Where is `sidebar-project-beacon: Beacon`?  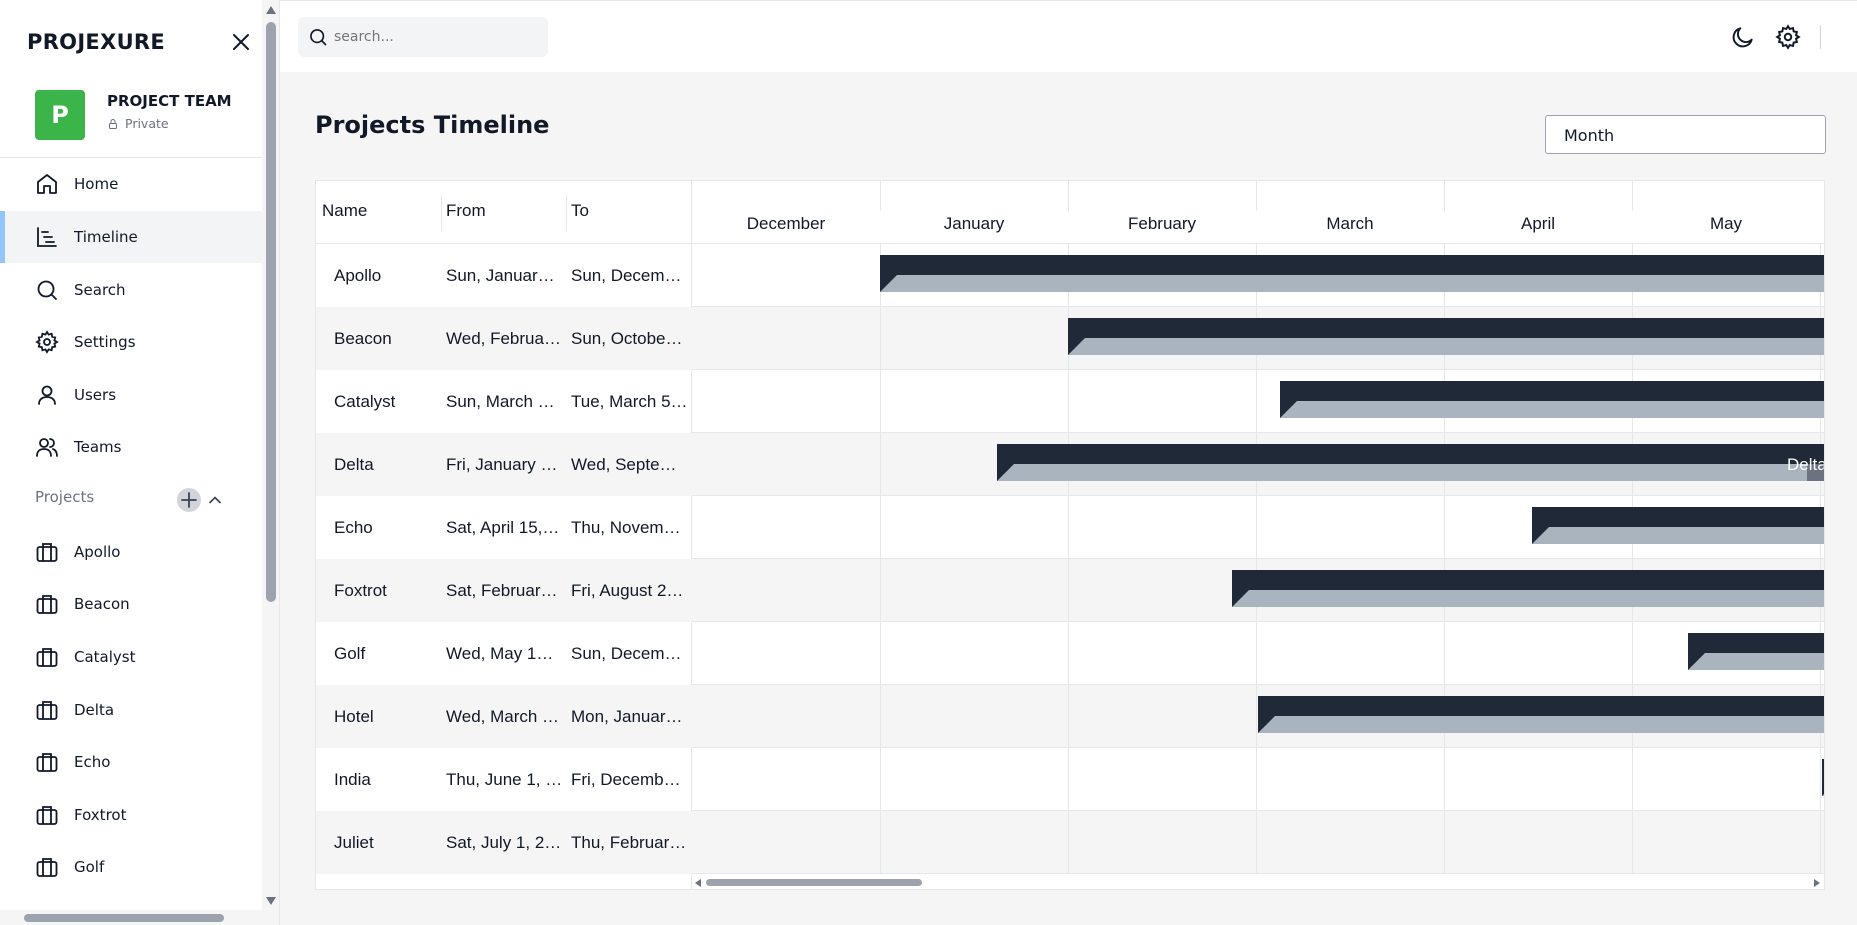
sidebar-project-beacon: Beacon is located at coordinates (131, 604).